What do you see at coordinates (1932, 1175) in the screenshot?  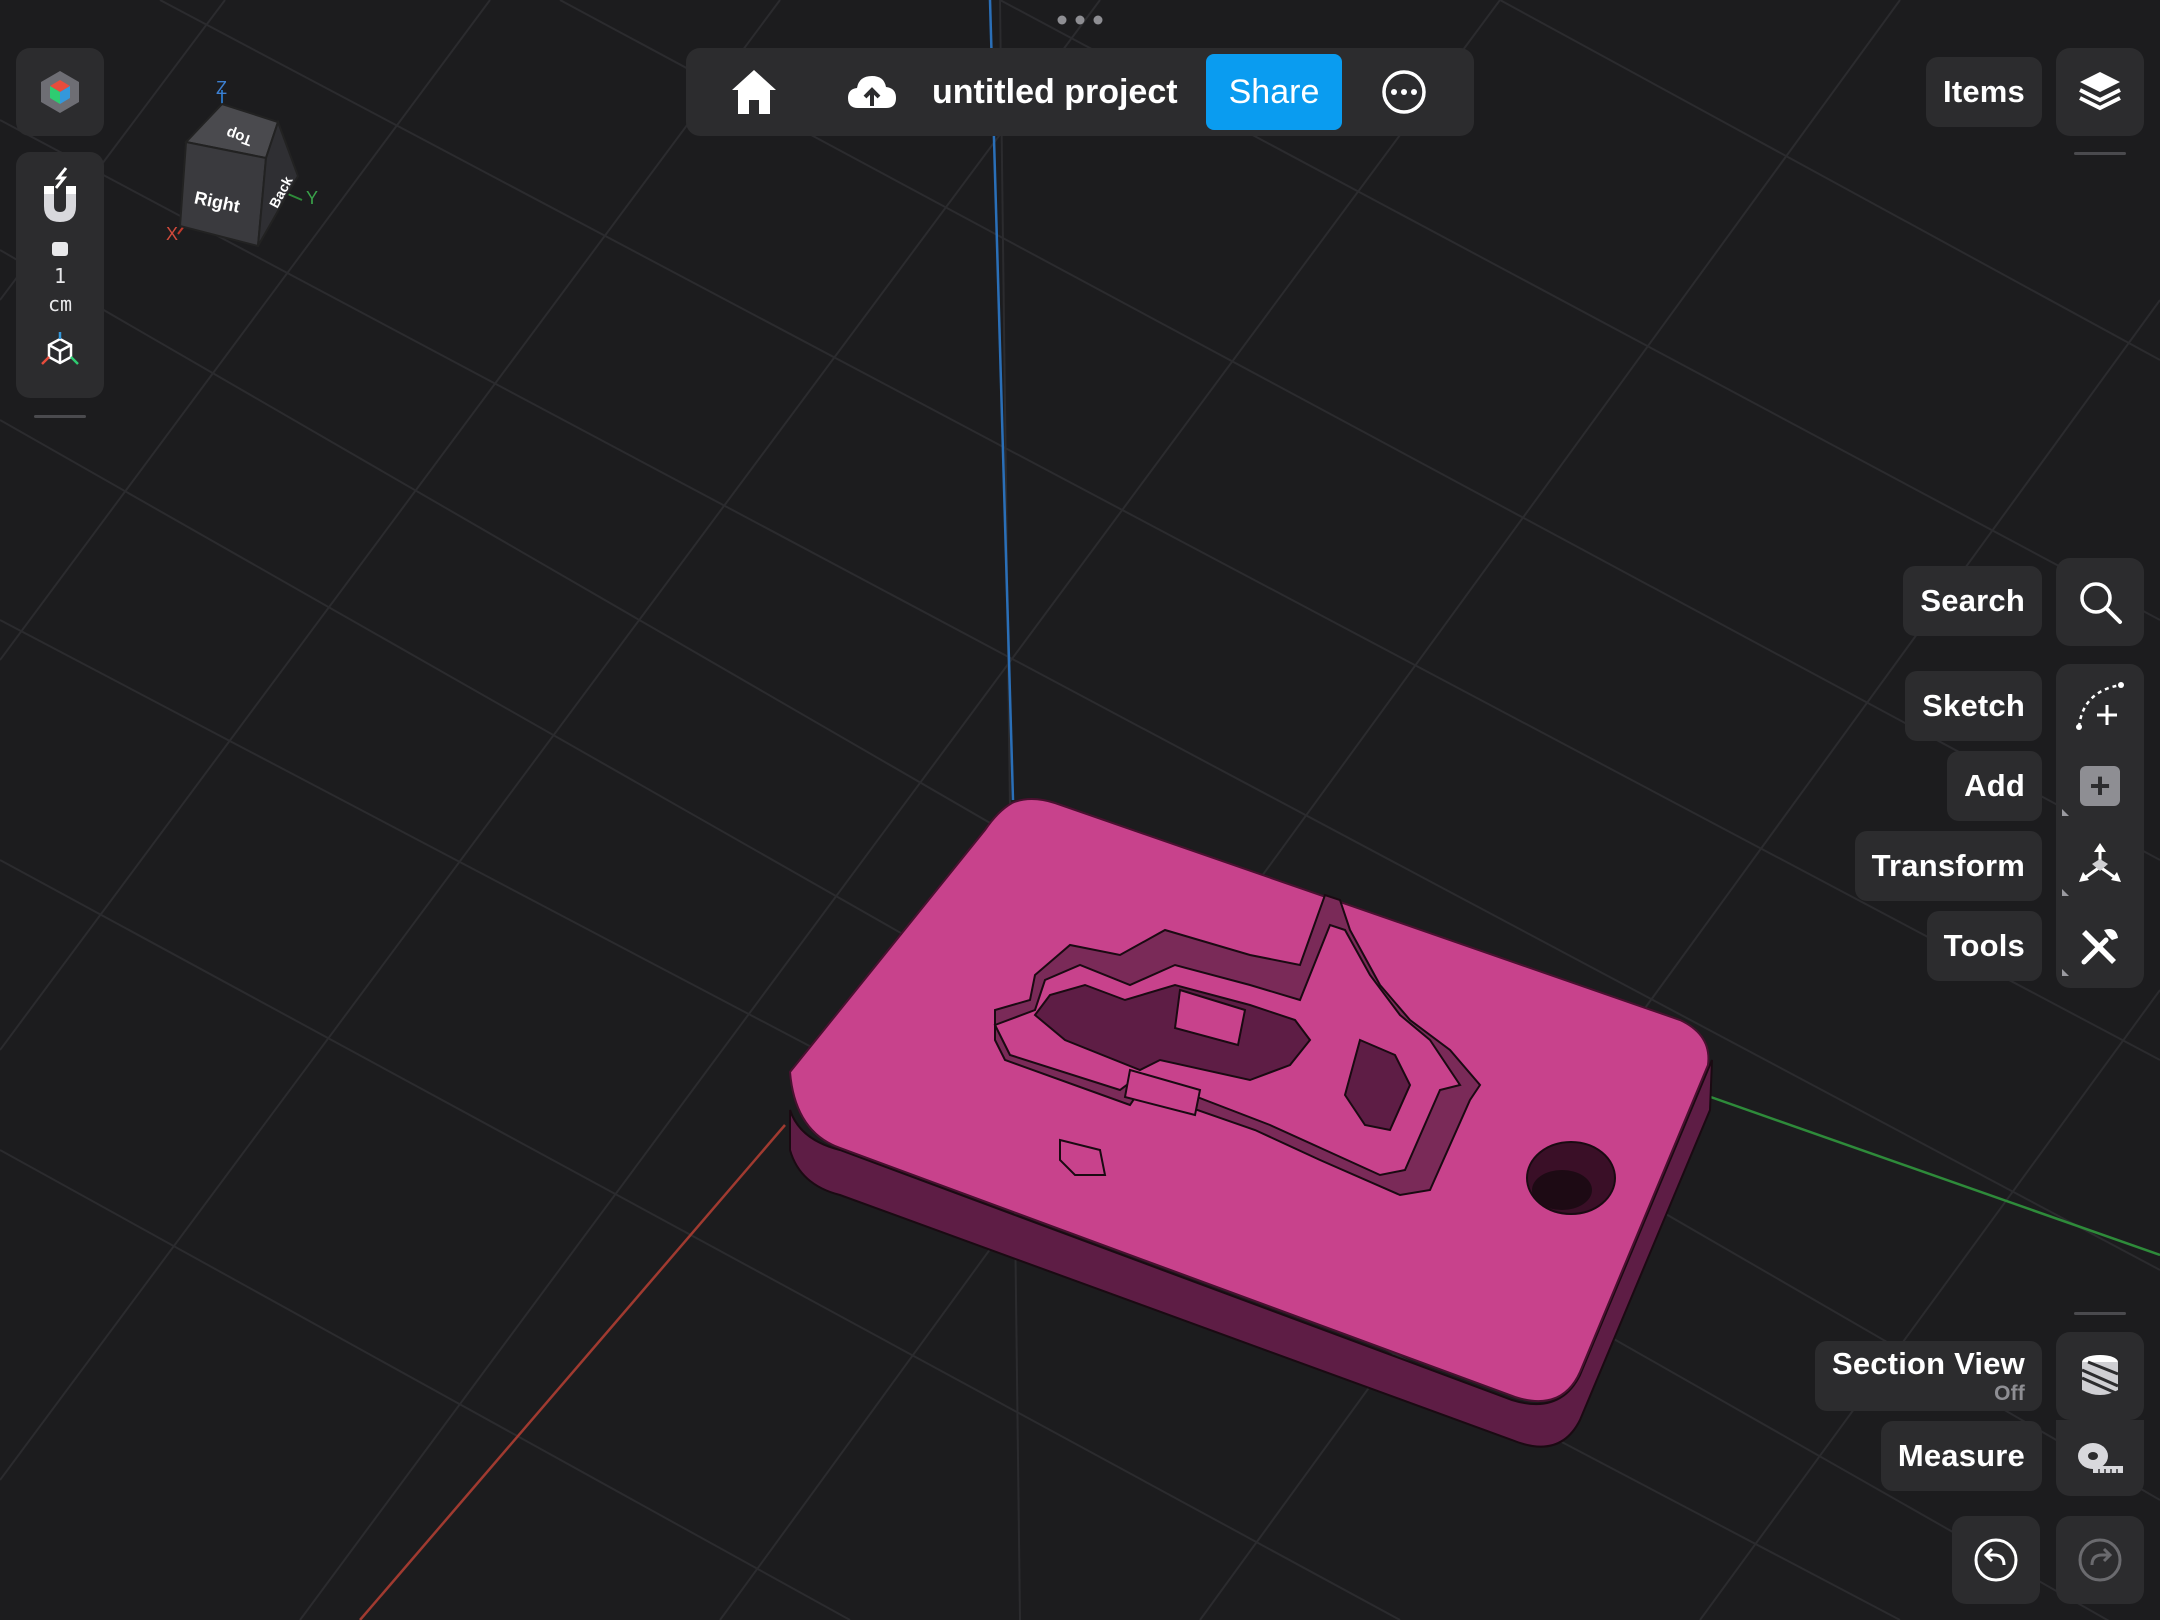 I see `y-axis-line` at bounding box center [1932, 1175].